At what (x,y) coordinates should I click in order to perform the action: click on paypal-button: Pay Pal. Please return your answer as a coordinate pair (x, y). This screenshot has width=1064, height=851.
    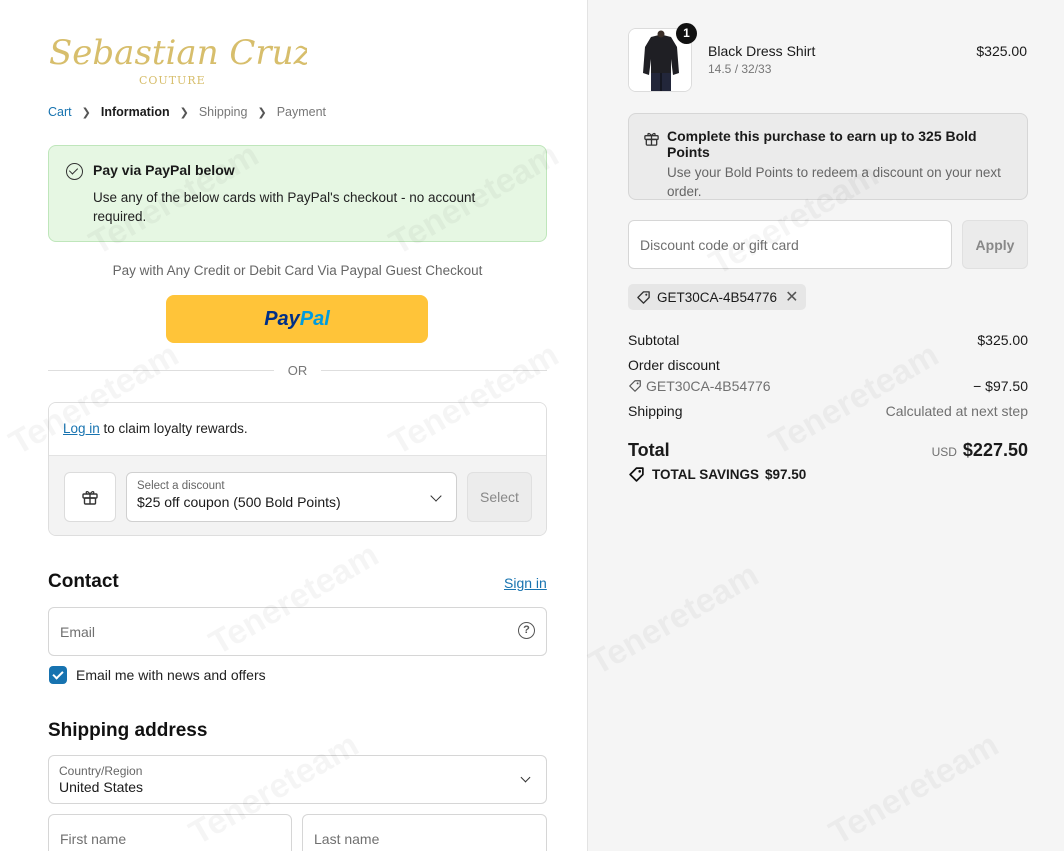
    Looking at the image, I should click on (297, 319).